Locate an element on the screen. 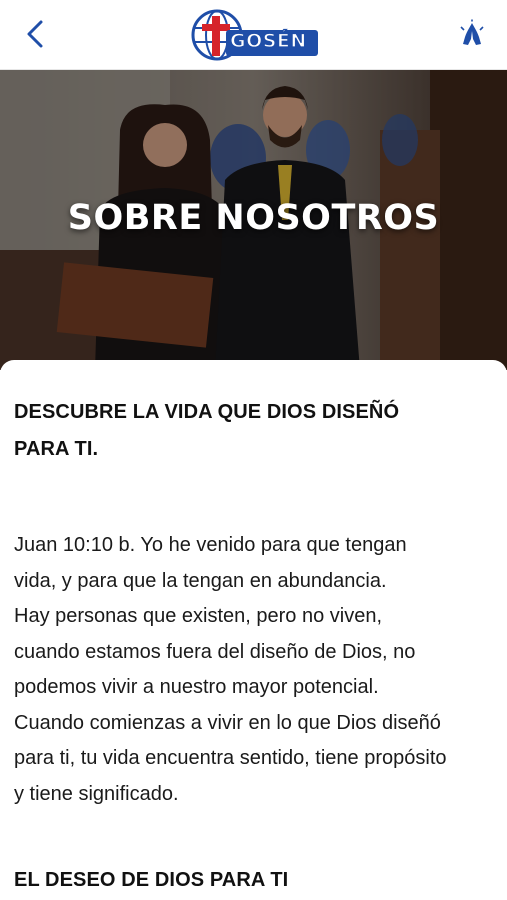  paragraph-line: y tiene significado. is located at coordinates (96, 793).